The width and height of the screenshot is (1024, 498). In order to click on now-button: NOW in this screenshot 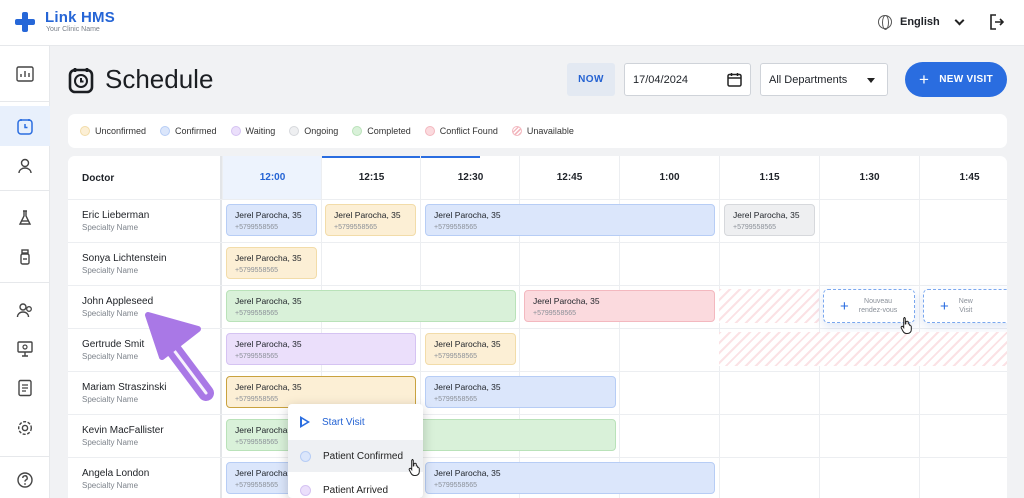, I will do `click(591, 79)`.